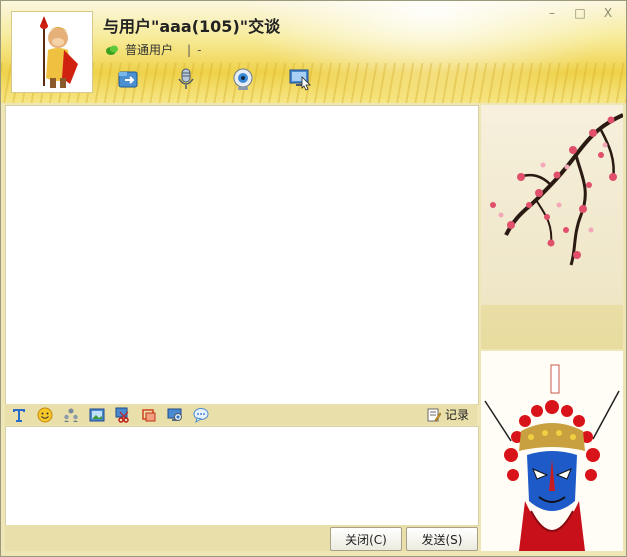 This screenshot has width=627, height=557. Describe the element at coordinates (552, 13) in the screenshot. I see `minimize-button: –` at that location.